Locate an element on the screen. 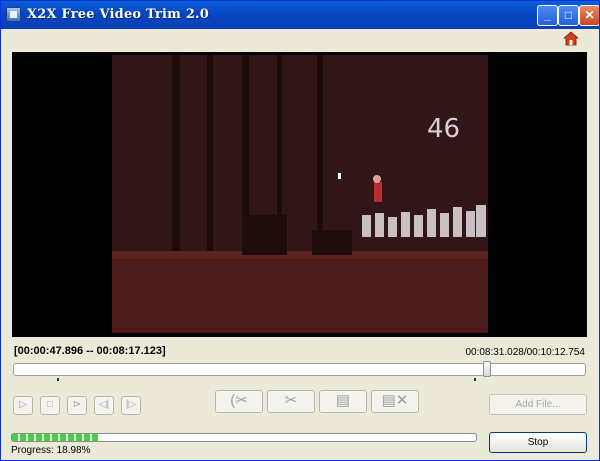 The image size is (600, 461). next-button: |▷ is located at coordinates (131, 405).